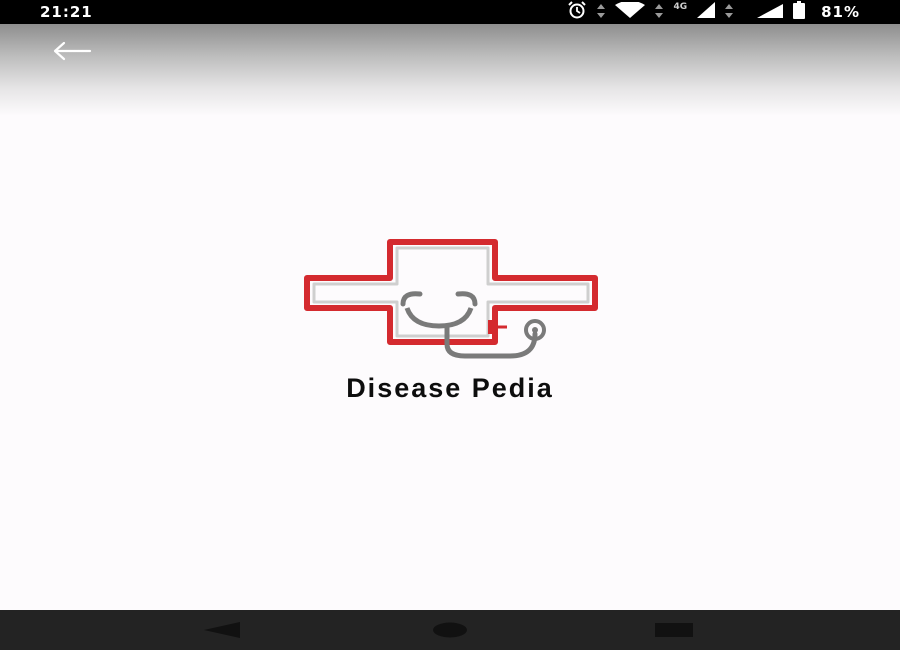  I want to click on back-triangle-icon, so click(222, 630).